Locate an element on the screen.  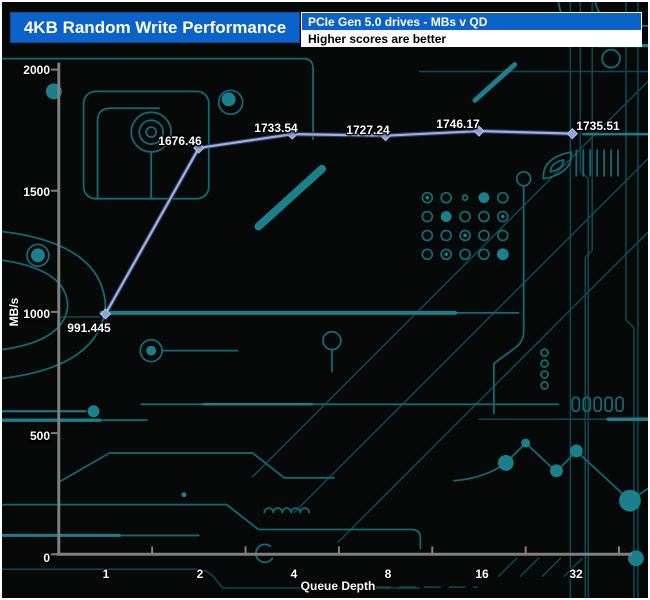
y-tick-label: 500 is located at coordinates (39, 436).